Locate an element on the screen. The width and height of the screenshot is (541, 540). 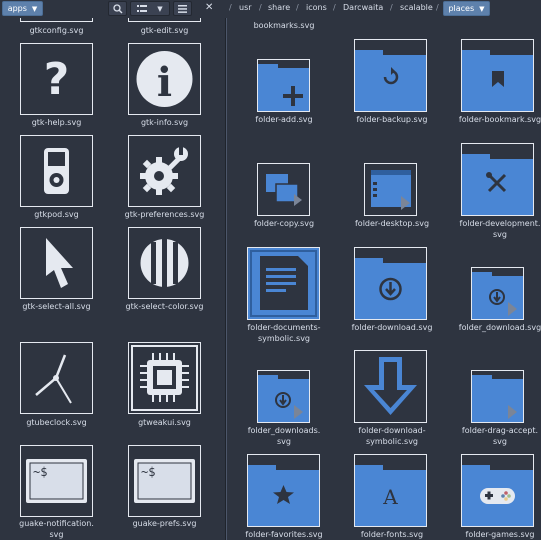
file-label: gtweakui.svg is located at coordinates (164, 422).